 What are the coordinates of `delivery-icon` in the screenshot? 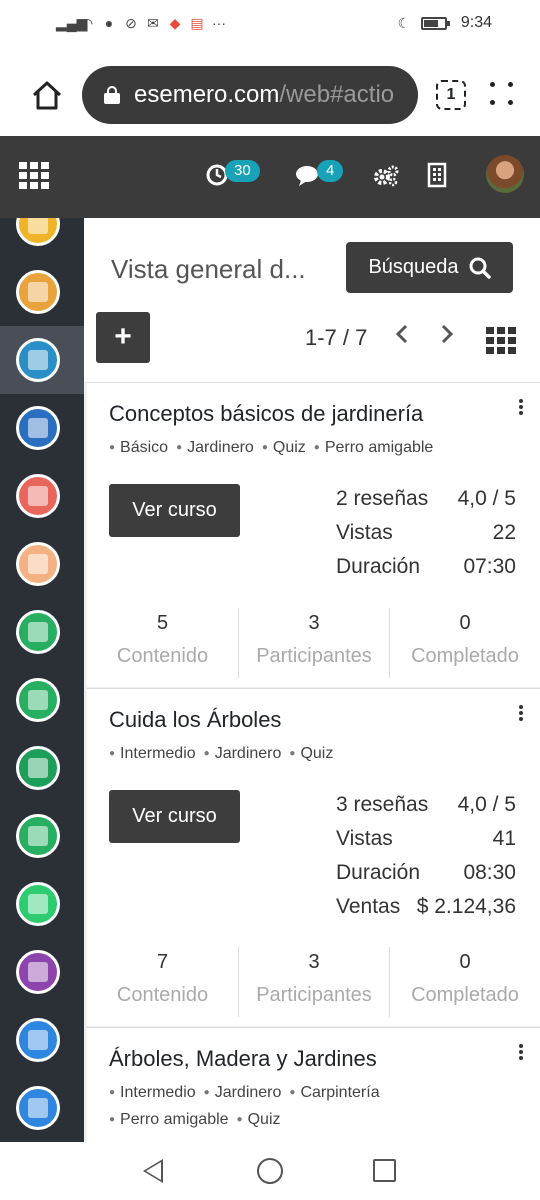 It's located at (38, 904).